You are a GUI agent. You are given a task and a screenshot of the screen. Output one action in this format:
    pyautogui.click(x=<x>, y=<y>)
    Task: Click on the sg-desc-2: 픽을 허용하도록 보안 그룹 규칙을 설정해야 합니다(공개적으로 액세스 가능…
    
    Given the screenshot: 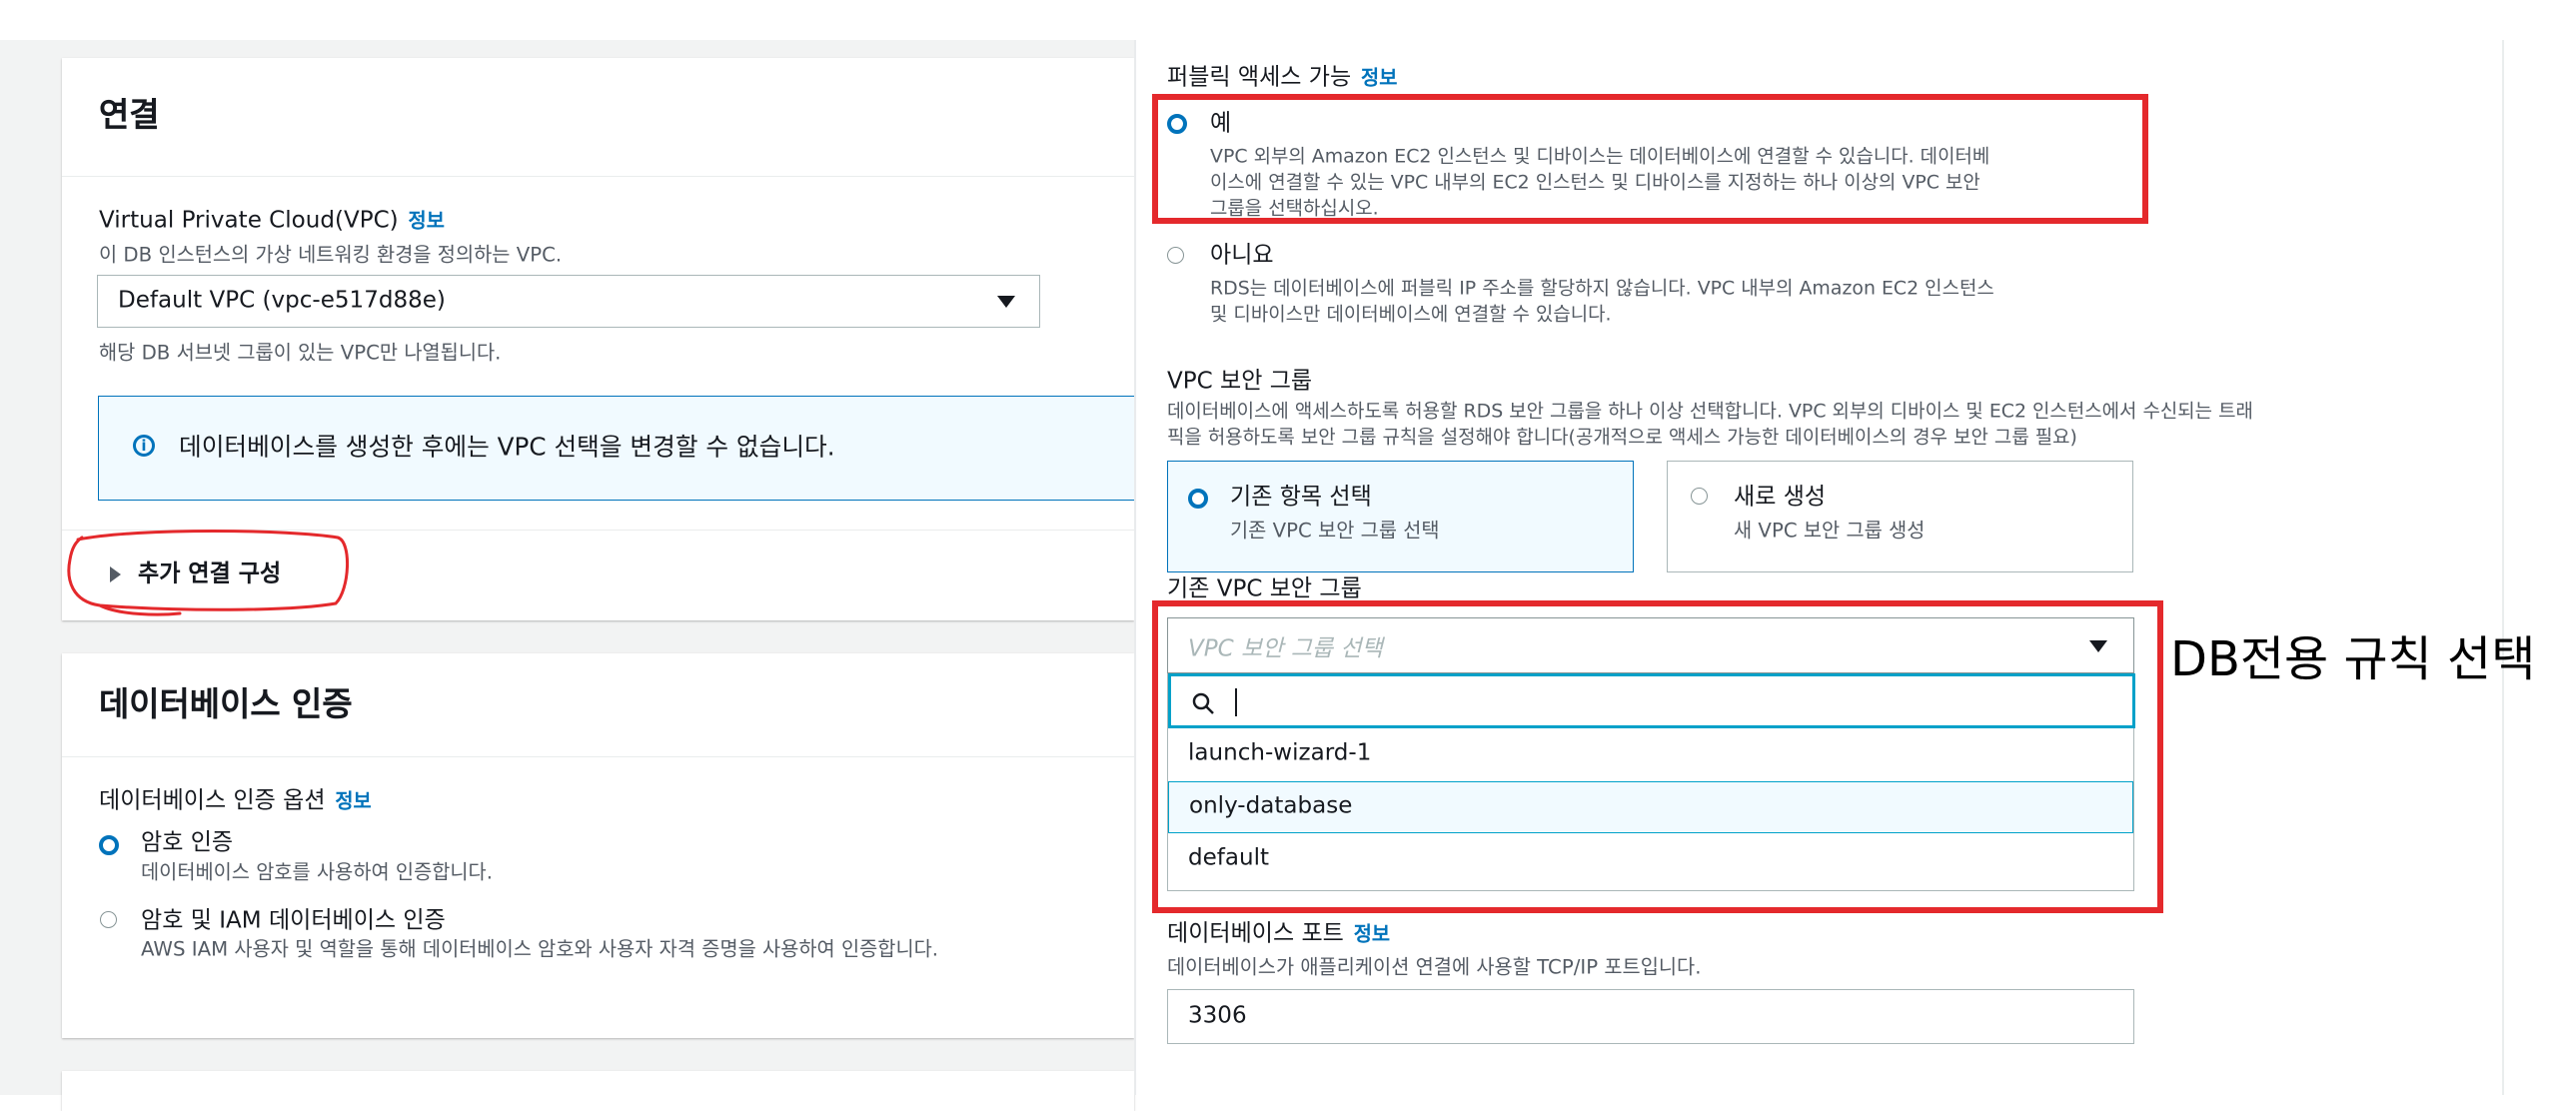 What is the action you would take?
    pyautogui.click(x=1622, y=437)
    